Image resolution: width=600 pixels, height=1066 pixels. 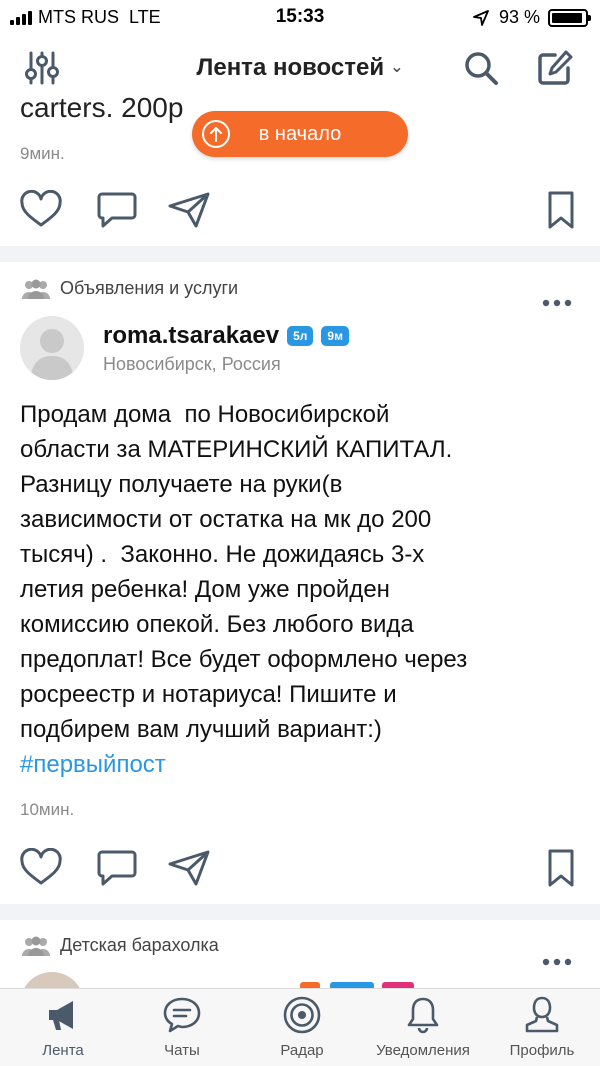 I want to click on author-location: Новосибирск, Россия, so click(x=192, y=364).